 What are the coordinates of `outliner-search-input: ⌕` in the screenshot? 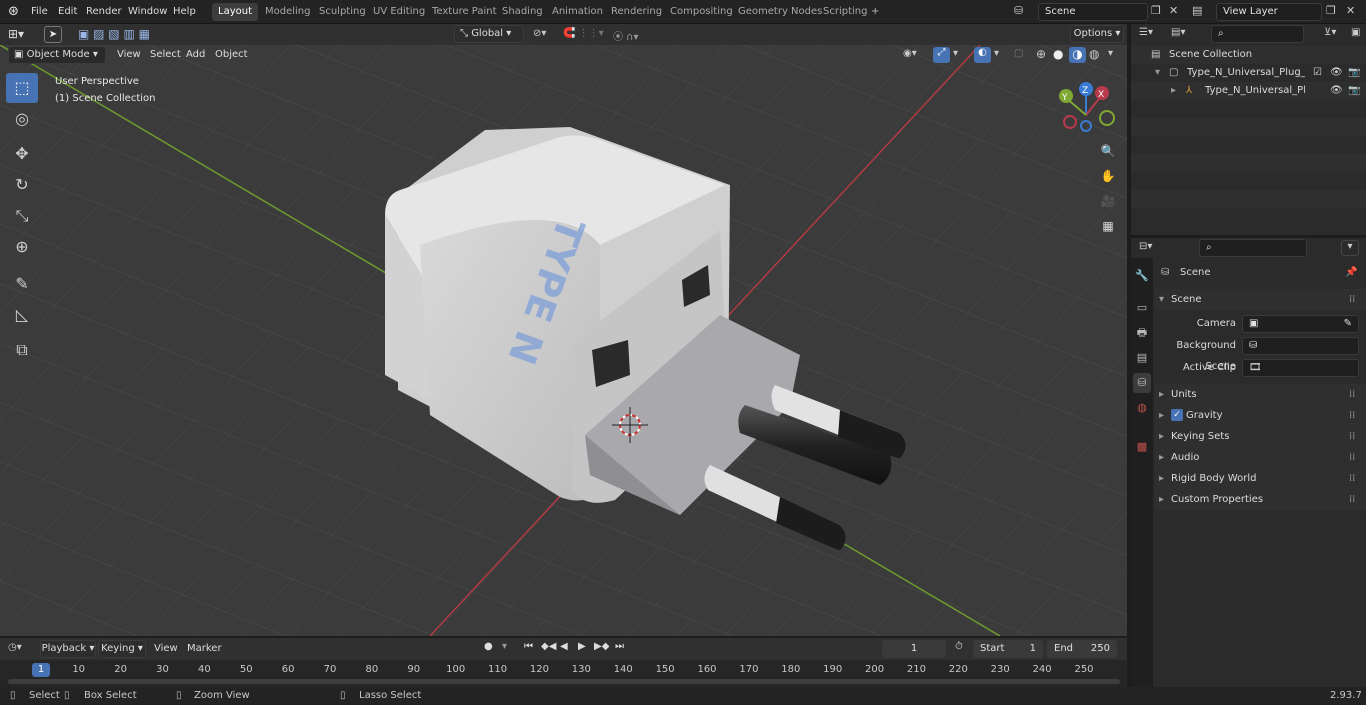 It's located at (1257, 34).